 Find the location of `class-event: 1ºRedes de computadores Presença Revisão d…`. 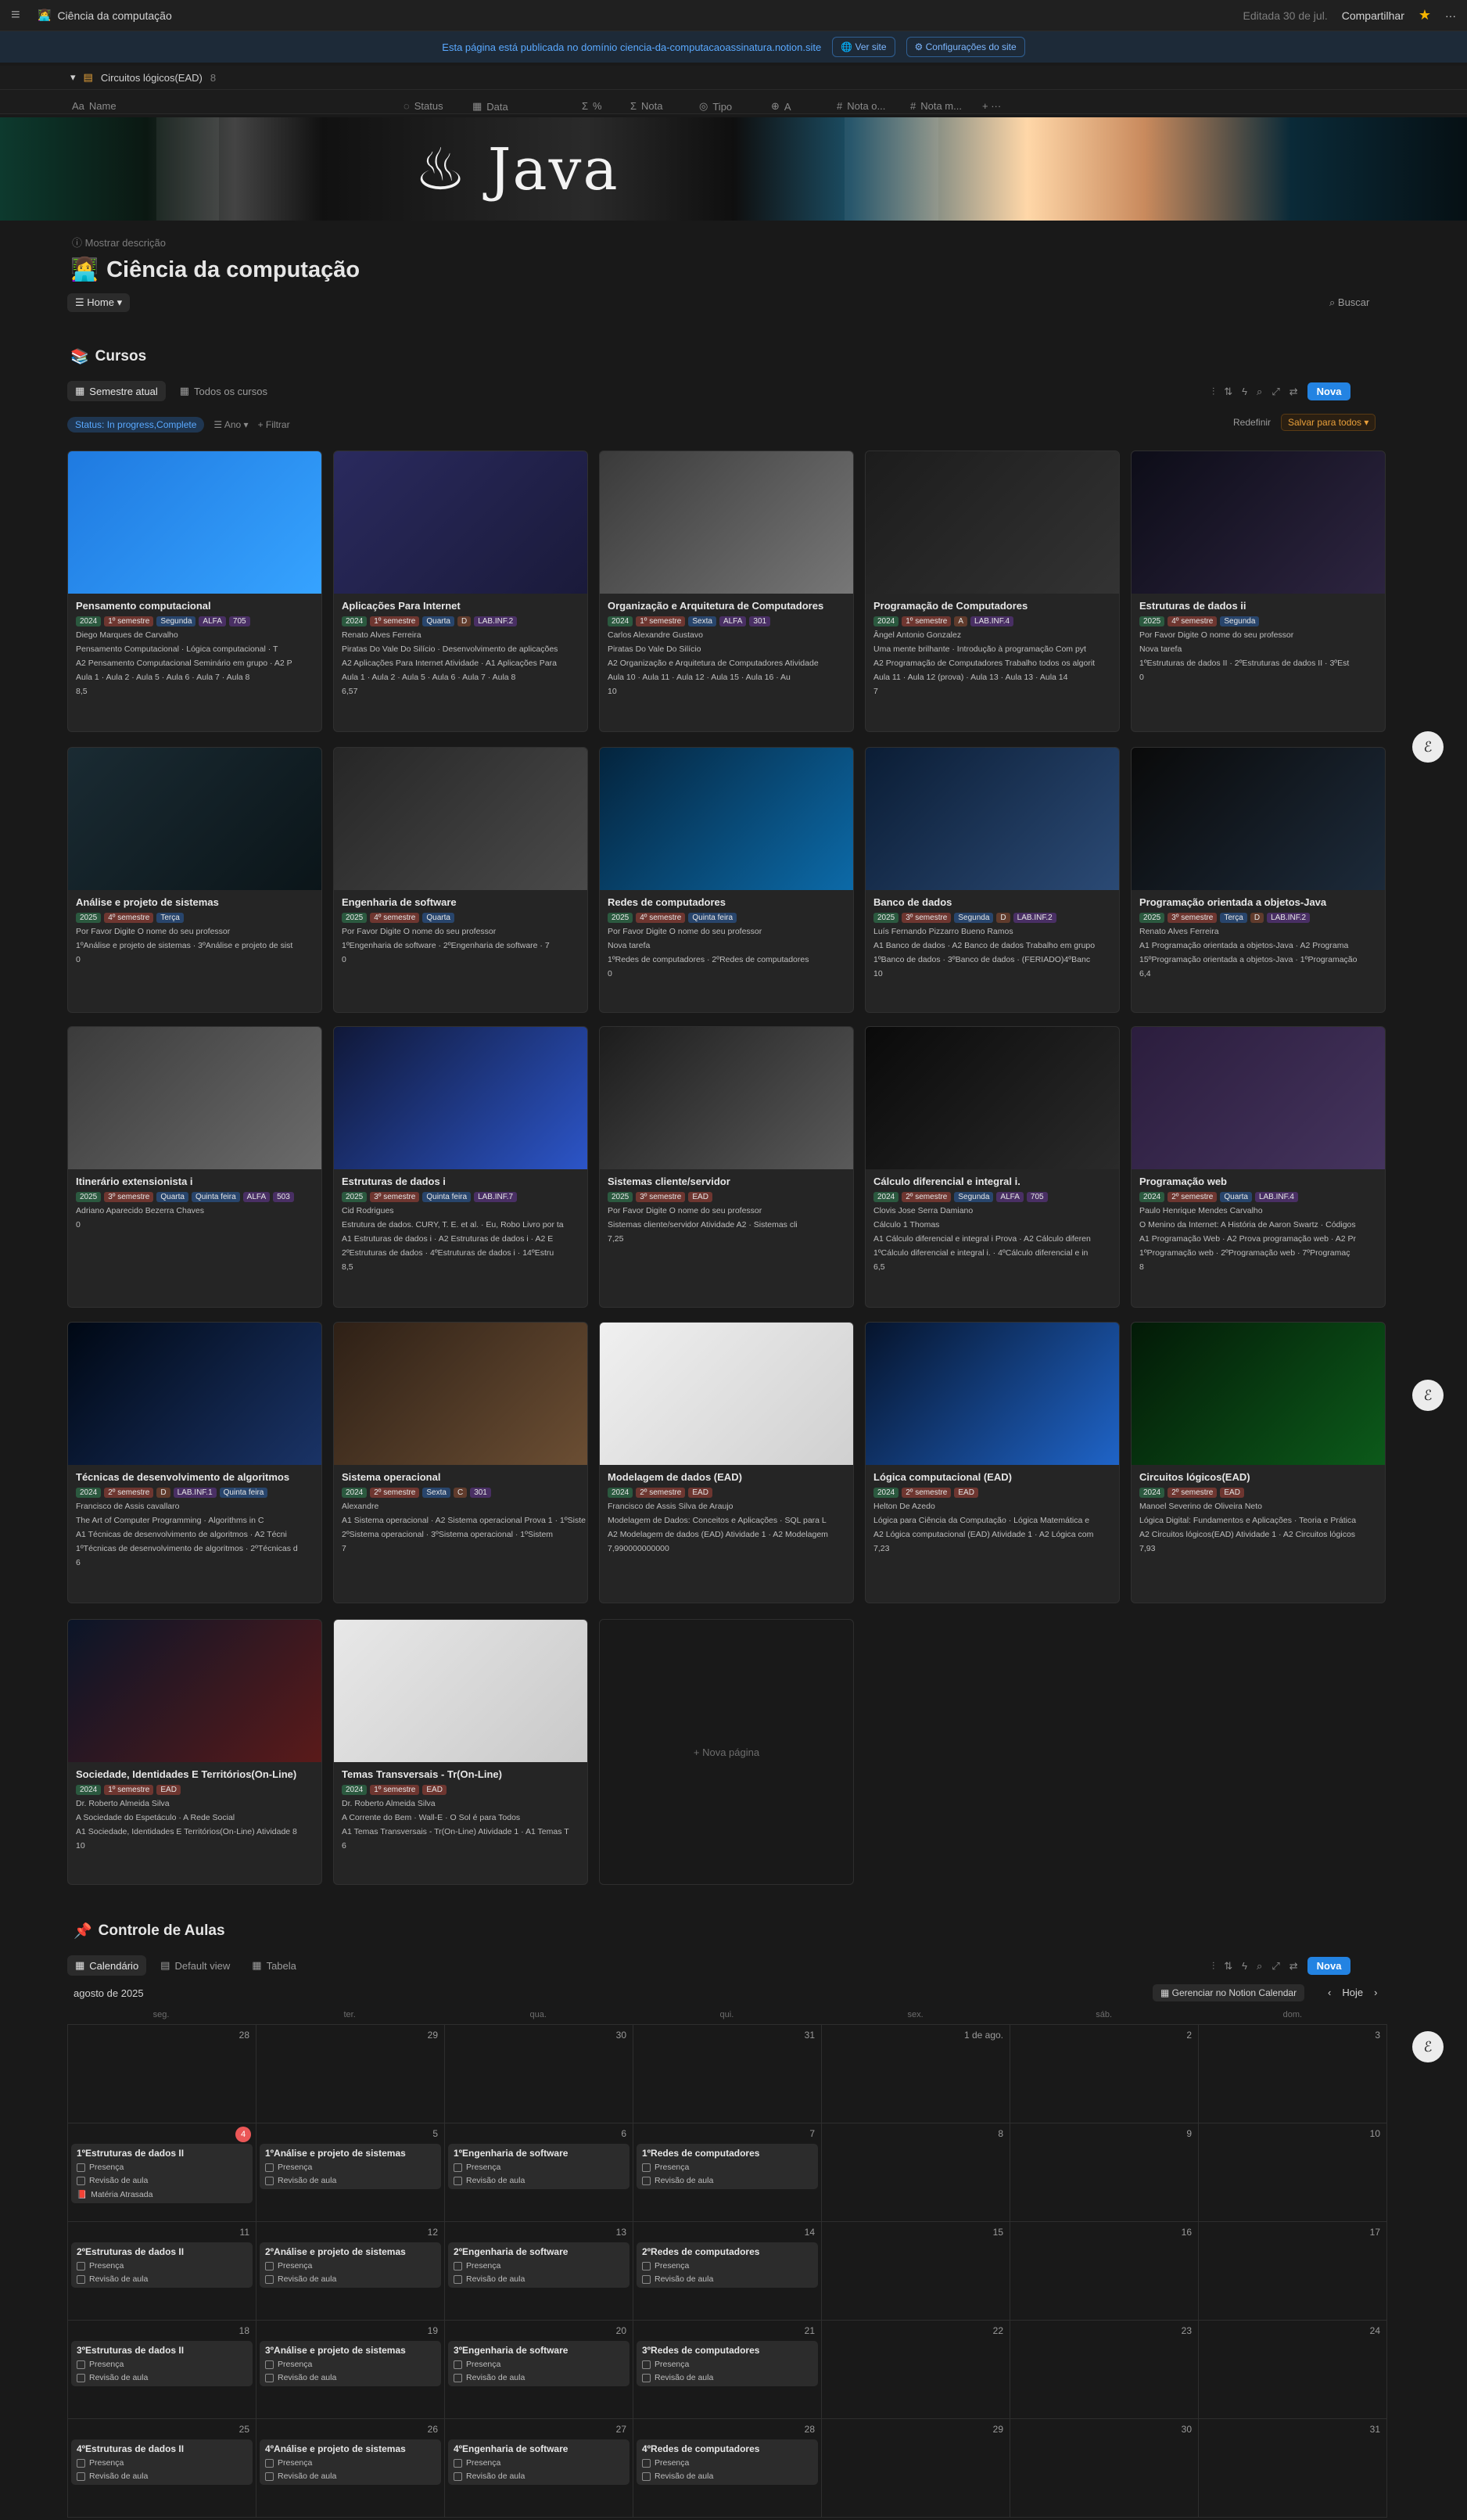

class-event: 1ºRedes de computadores Presença Revisão d… is located at coordinates (728, 2166).